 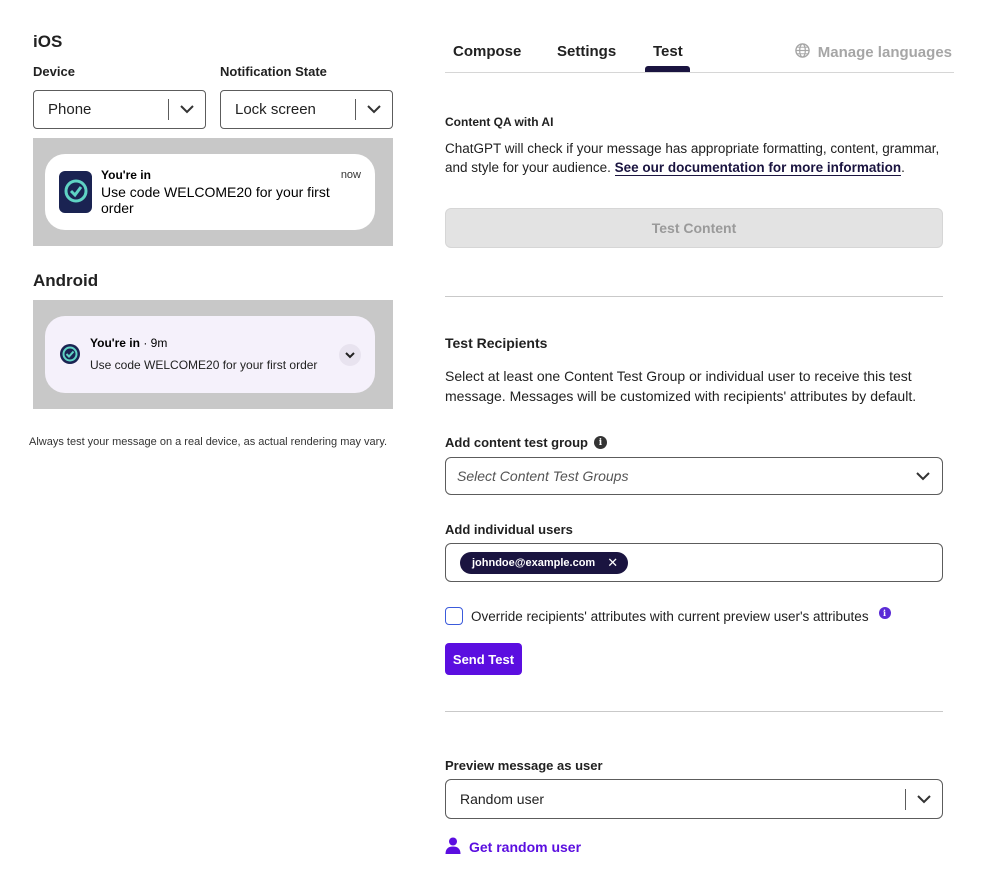 I want to click on tab-settings: Settings, so click(x=586, y=51).